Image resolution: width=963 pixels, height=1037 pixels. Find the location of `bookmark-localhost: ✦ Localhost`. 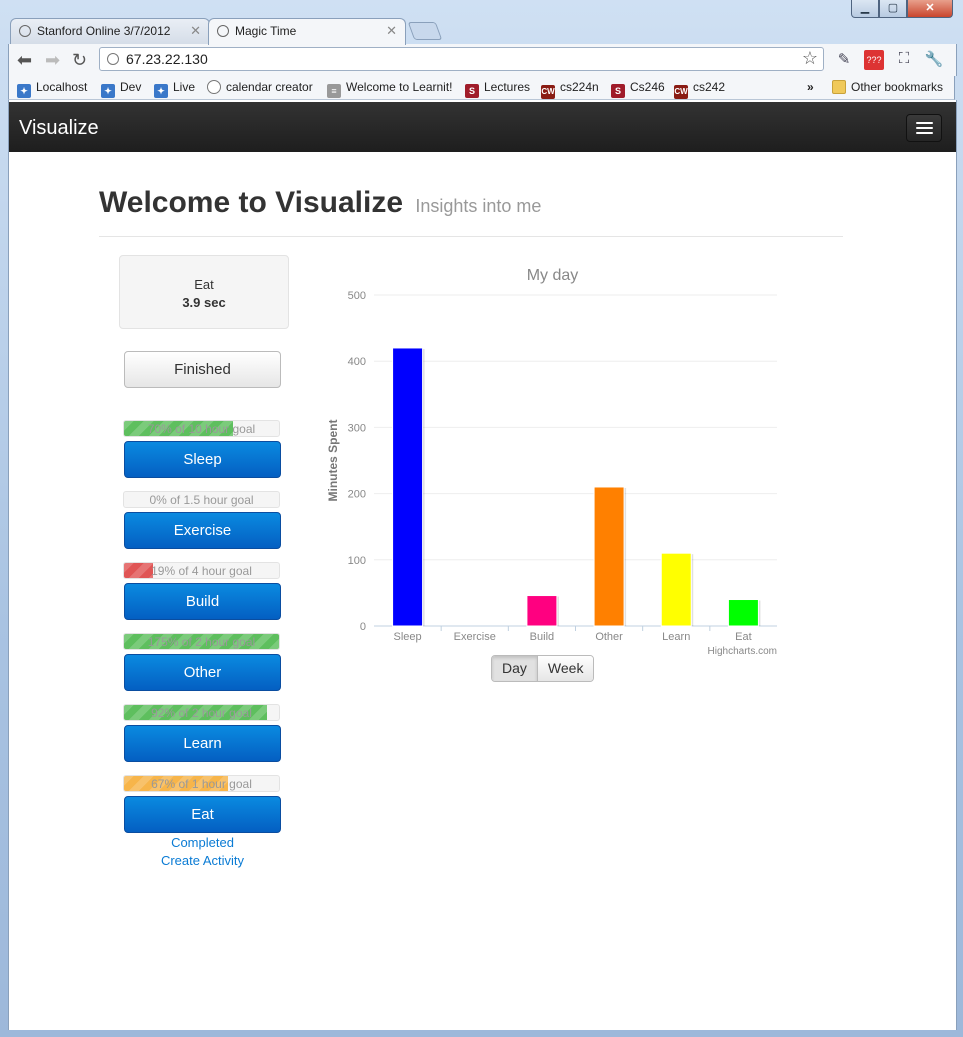

bookmark-localhost: ✦ Localhost is located at coordinates (52, 89).